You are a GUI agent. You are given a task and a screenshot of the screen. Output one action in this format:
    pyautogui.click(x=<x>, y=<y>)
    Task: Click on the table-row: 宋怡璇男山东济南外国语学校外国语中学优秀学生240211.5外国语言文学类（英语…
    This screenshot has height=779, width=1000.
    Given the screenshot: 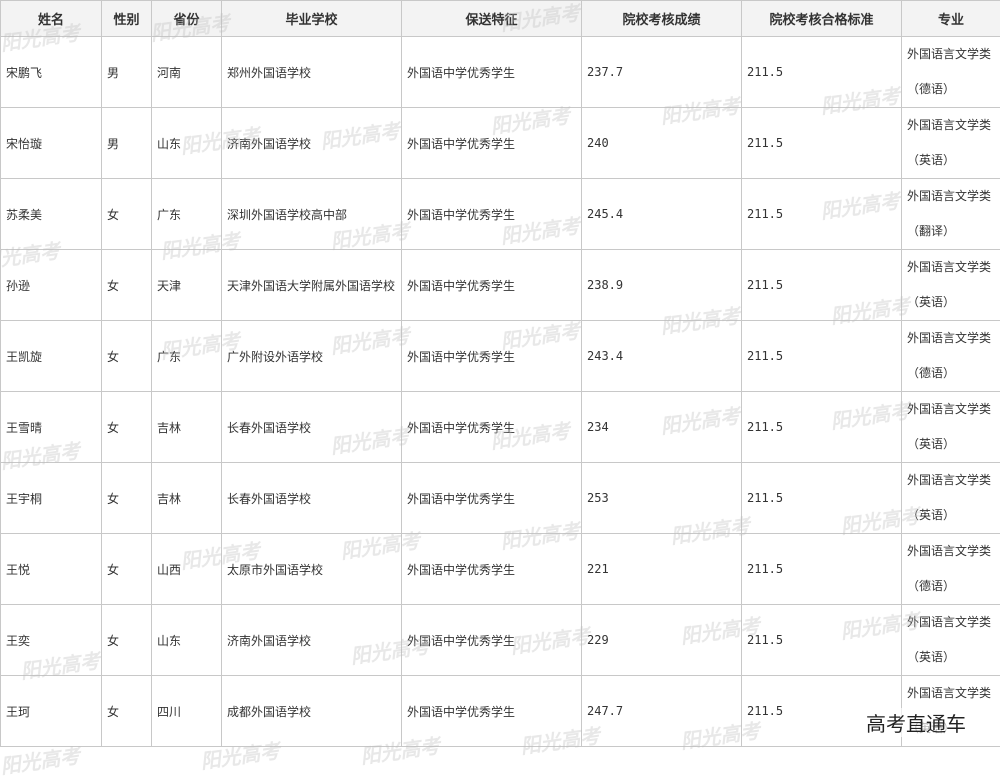 What is the action you would take?
    pyautogui.click(x=500, y=143)
    